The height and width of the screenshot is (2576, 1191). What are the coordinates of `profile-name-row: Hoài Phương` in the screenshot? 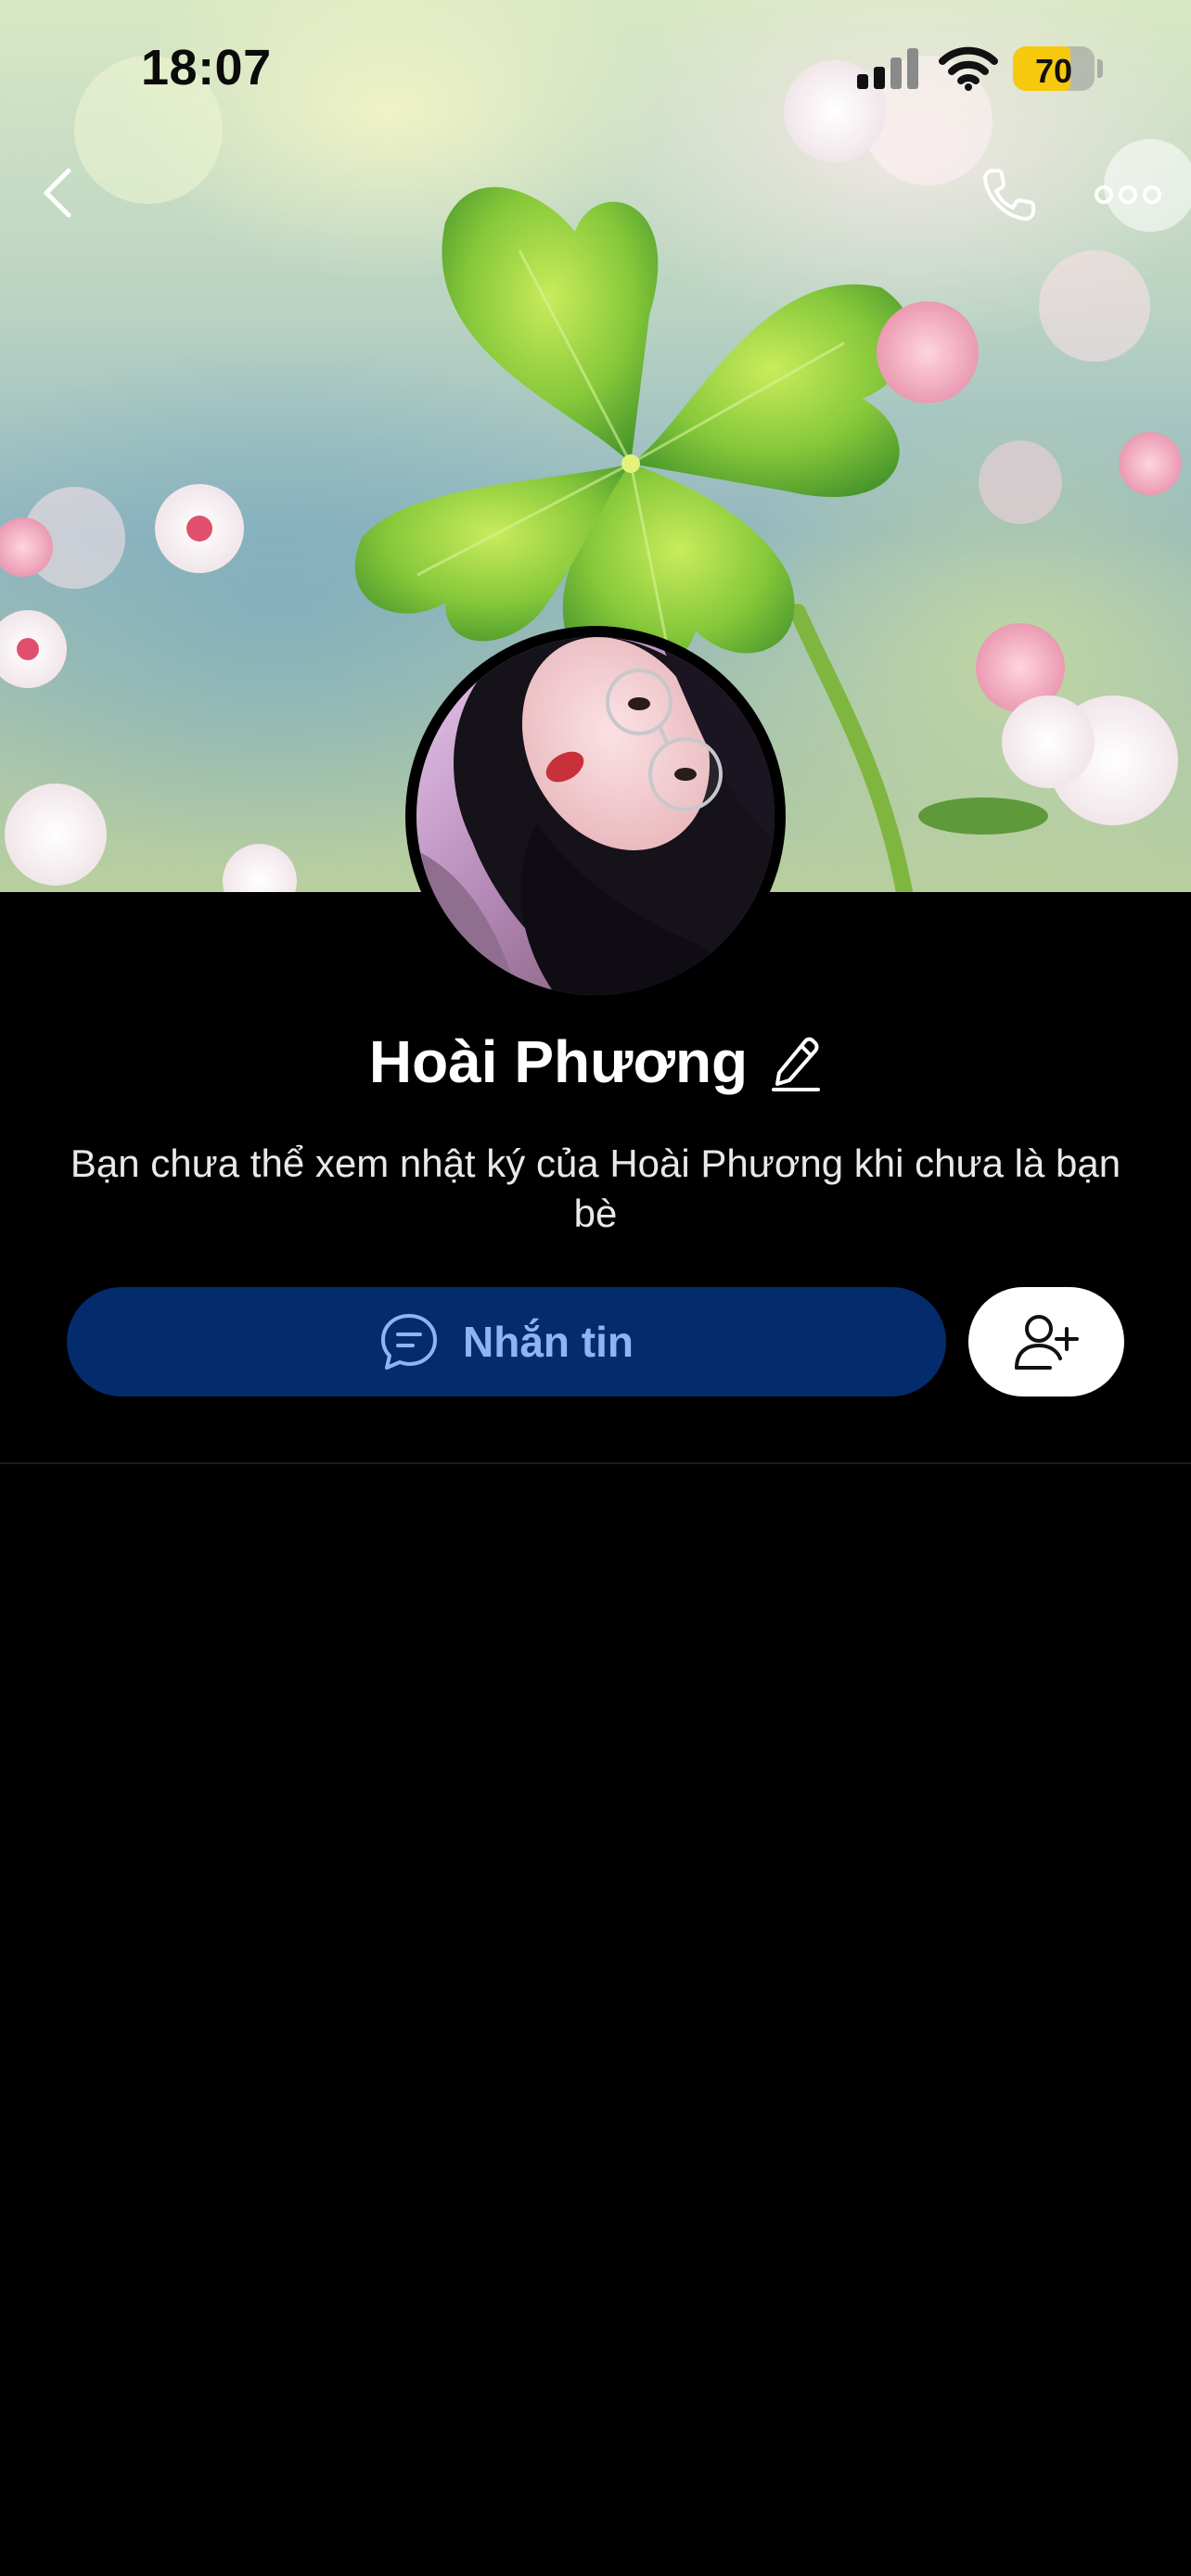 It's located at (595, 1062).